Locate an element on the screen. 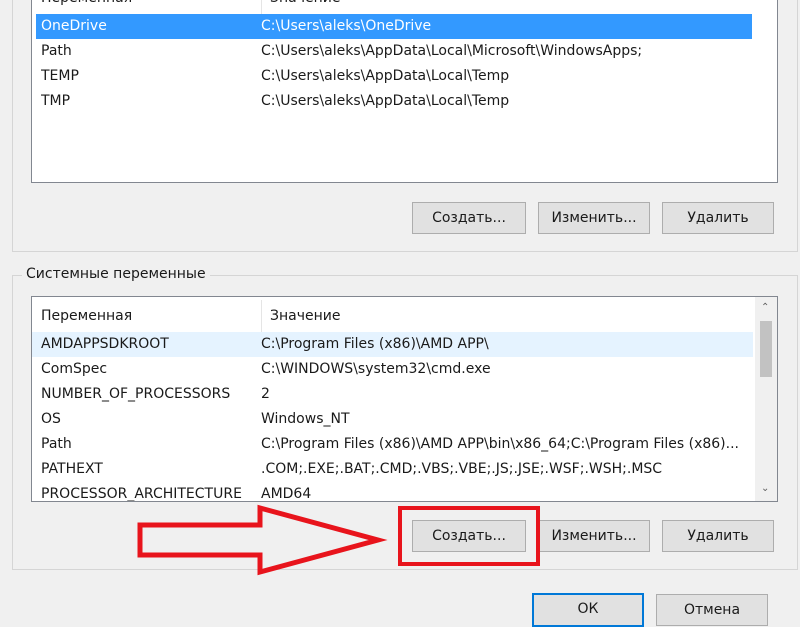 The height and width of the screenshot is (627, 800). cancel-button: Отмена is located at coordinates (712, 610).